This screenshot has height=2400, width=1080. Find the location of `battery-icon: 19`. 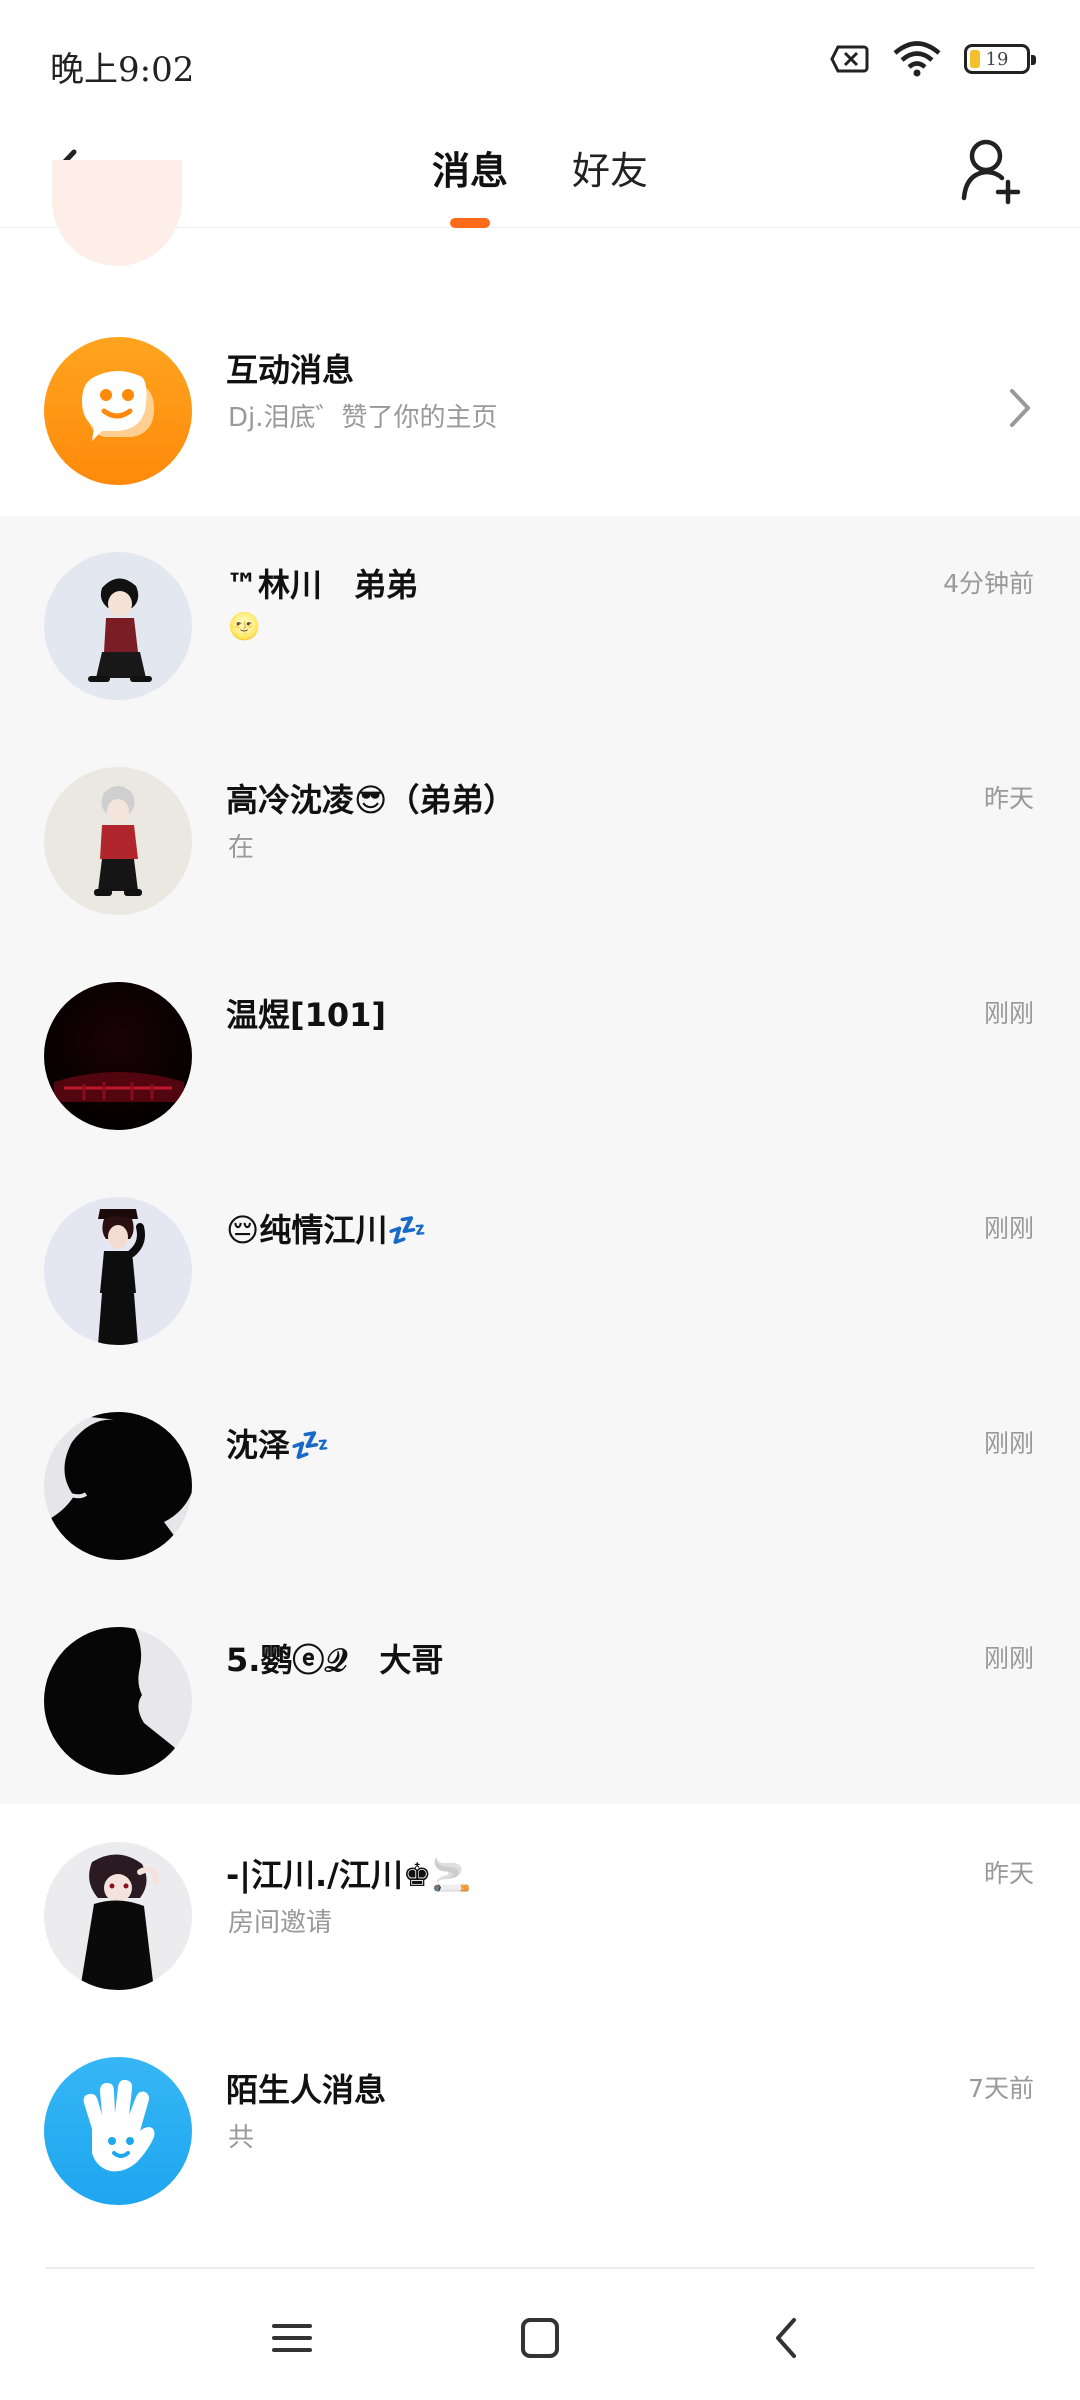

battery-icon: 19 is located at coordinates (1000, 59).